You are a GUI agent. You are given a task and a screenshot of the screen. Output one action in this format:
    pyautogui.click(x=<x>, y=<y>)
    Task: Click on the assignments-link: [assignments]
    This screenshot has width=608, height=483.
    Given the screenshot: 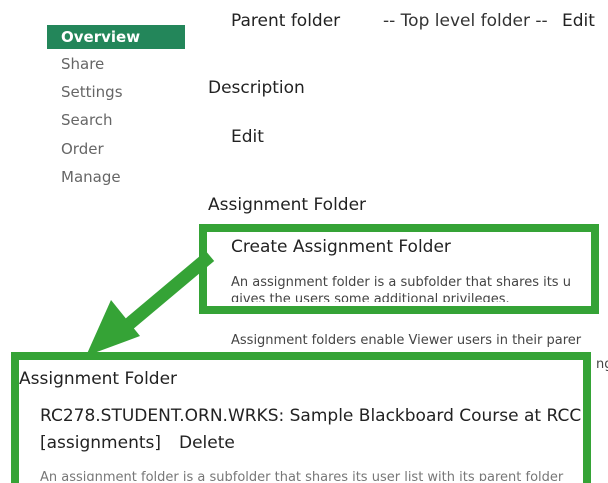 What is the action you would take?
    pyautogui.click(x=100, y=443)
    